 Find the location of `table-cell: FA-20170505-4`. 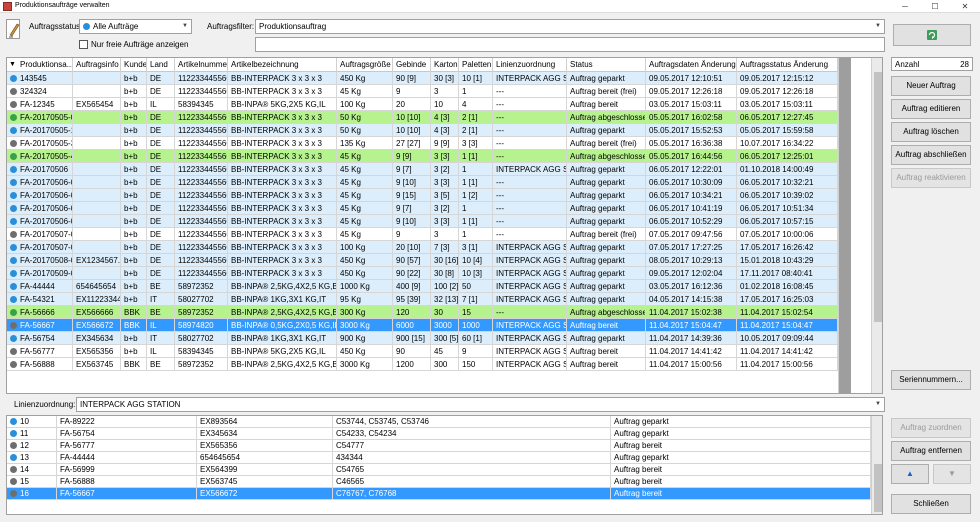

table-cell: FA-20170505-4 is located at coordinates (40, 156).